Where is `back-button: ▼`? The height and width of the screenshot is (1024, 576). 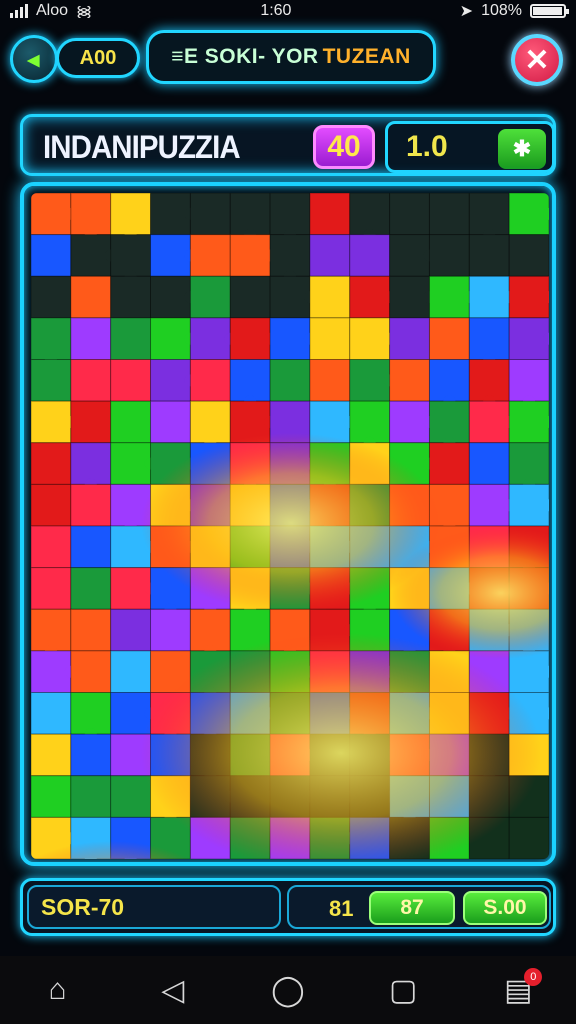 back-button: ▼ is located at coordinates (34, 59).